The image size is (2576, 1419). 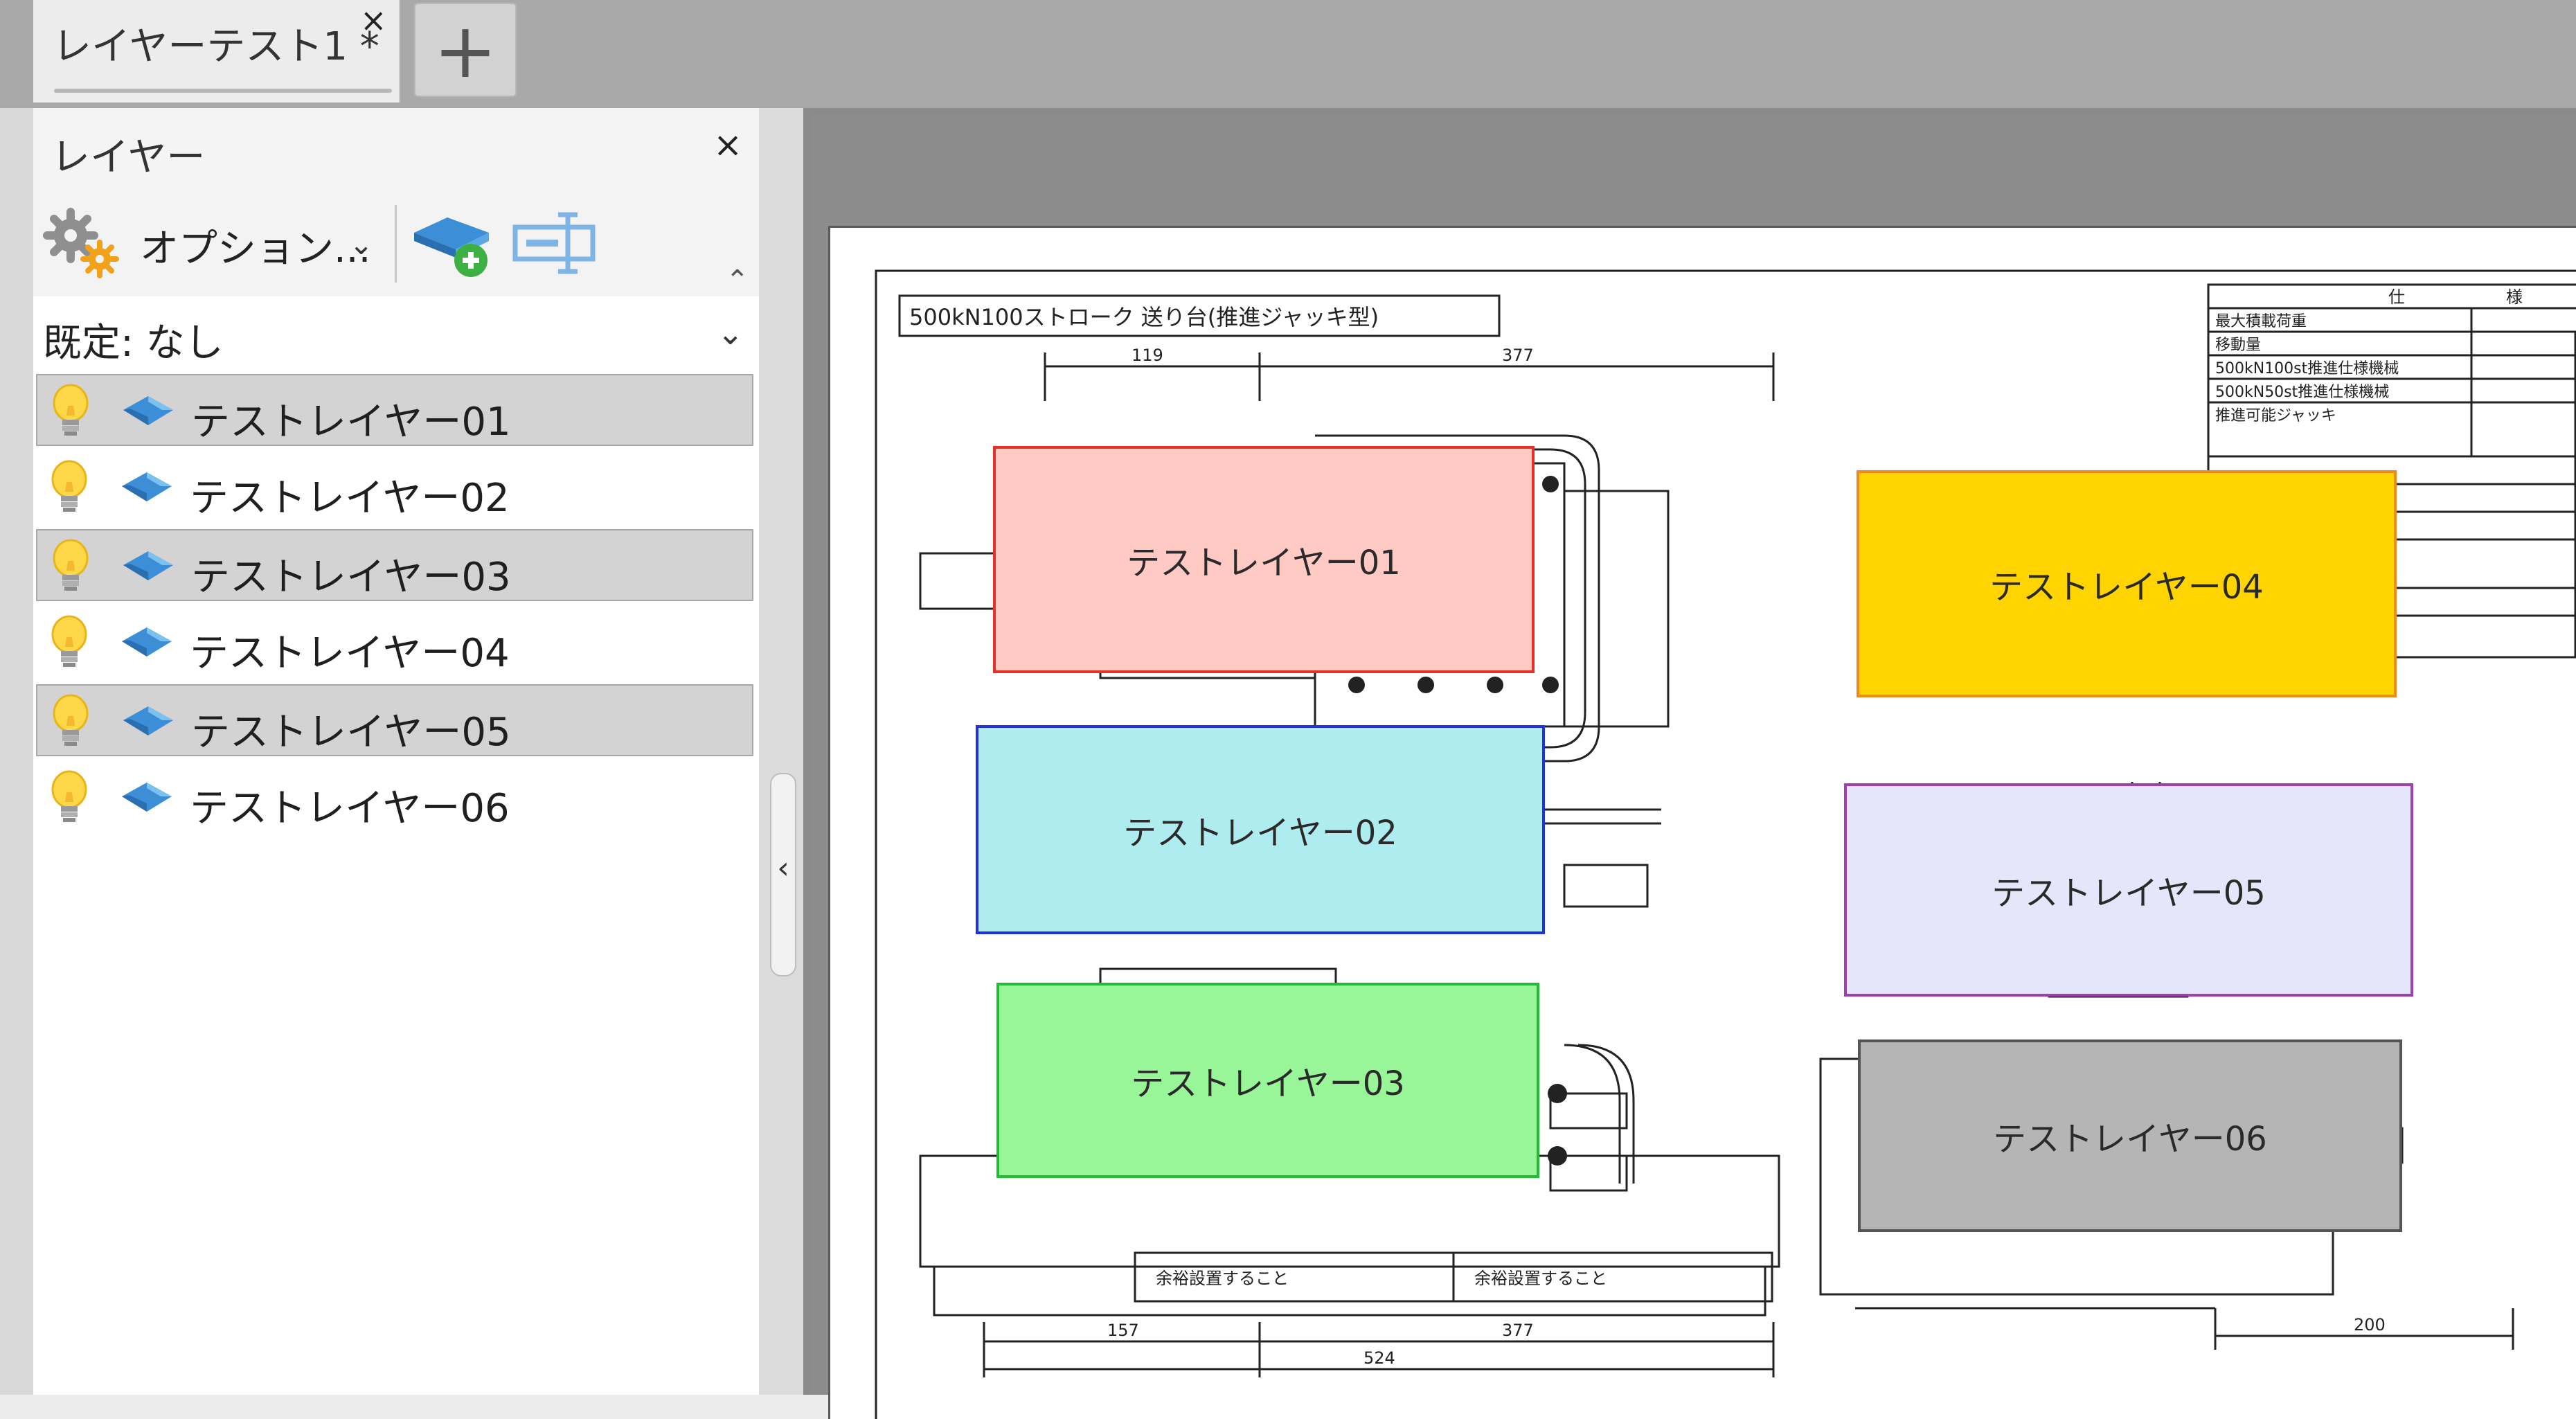 I want to click on default-layer-label: 既定: なし, so click(x=133, y=343).